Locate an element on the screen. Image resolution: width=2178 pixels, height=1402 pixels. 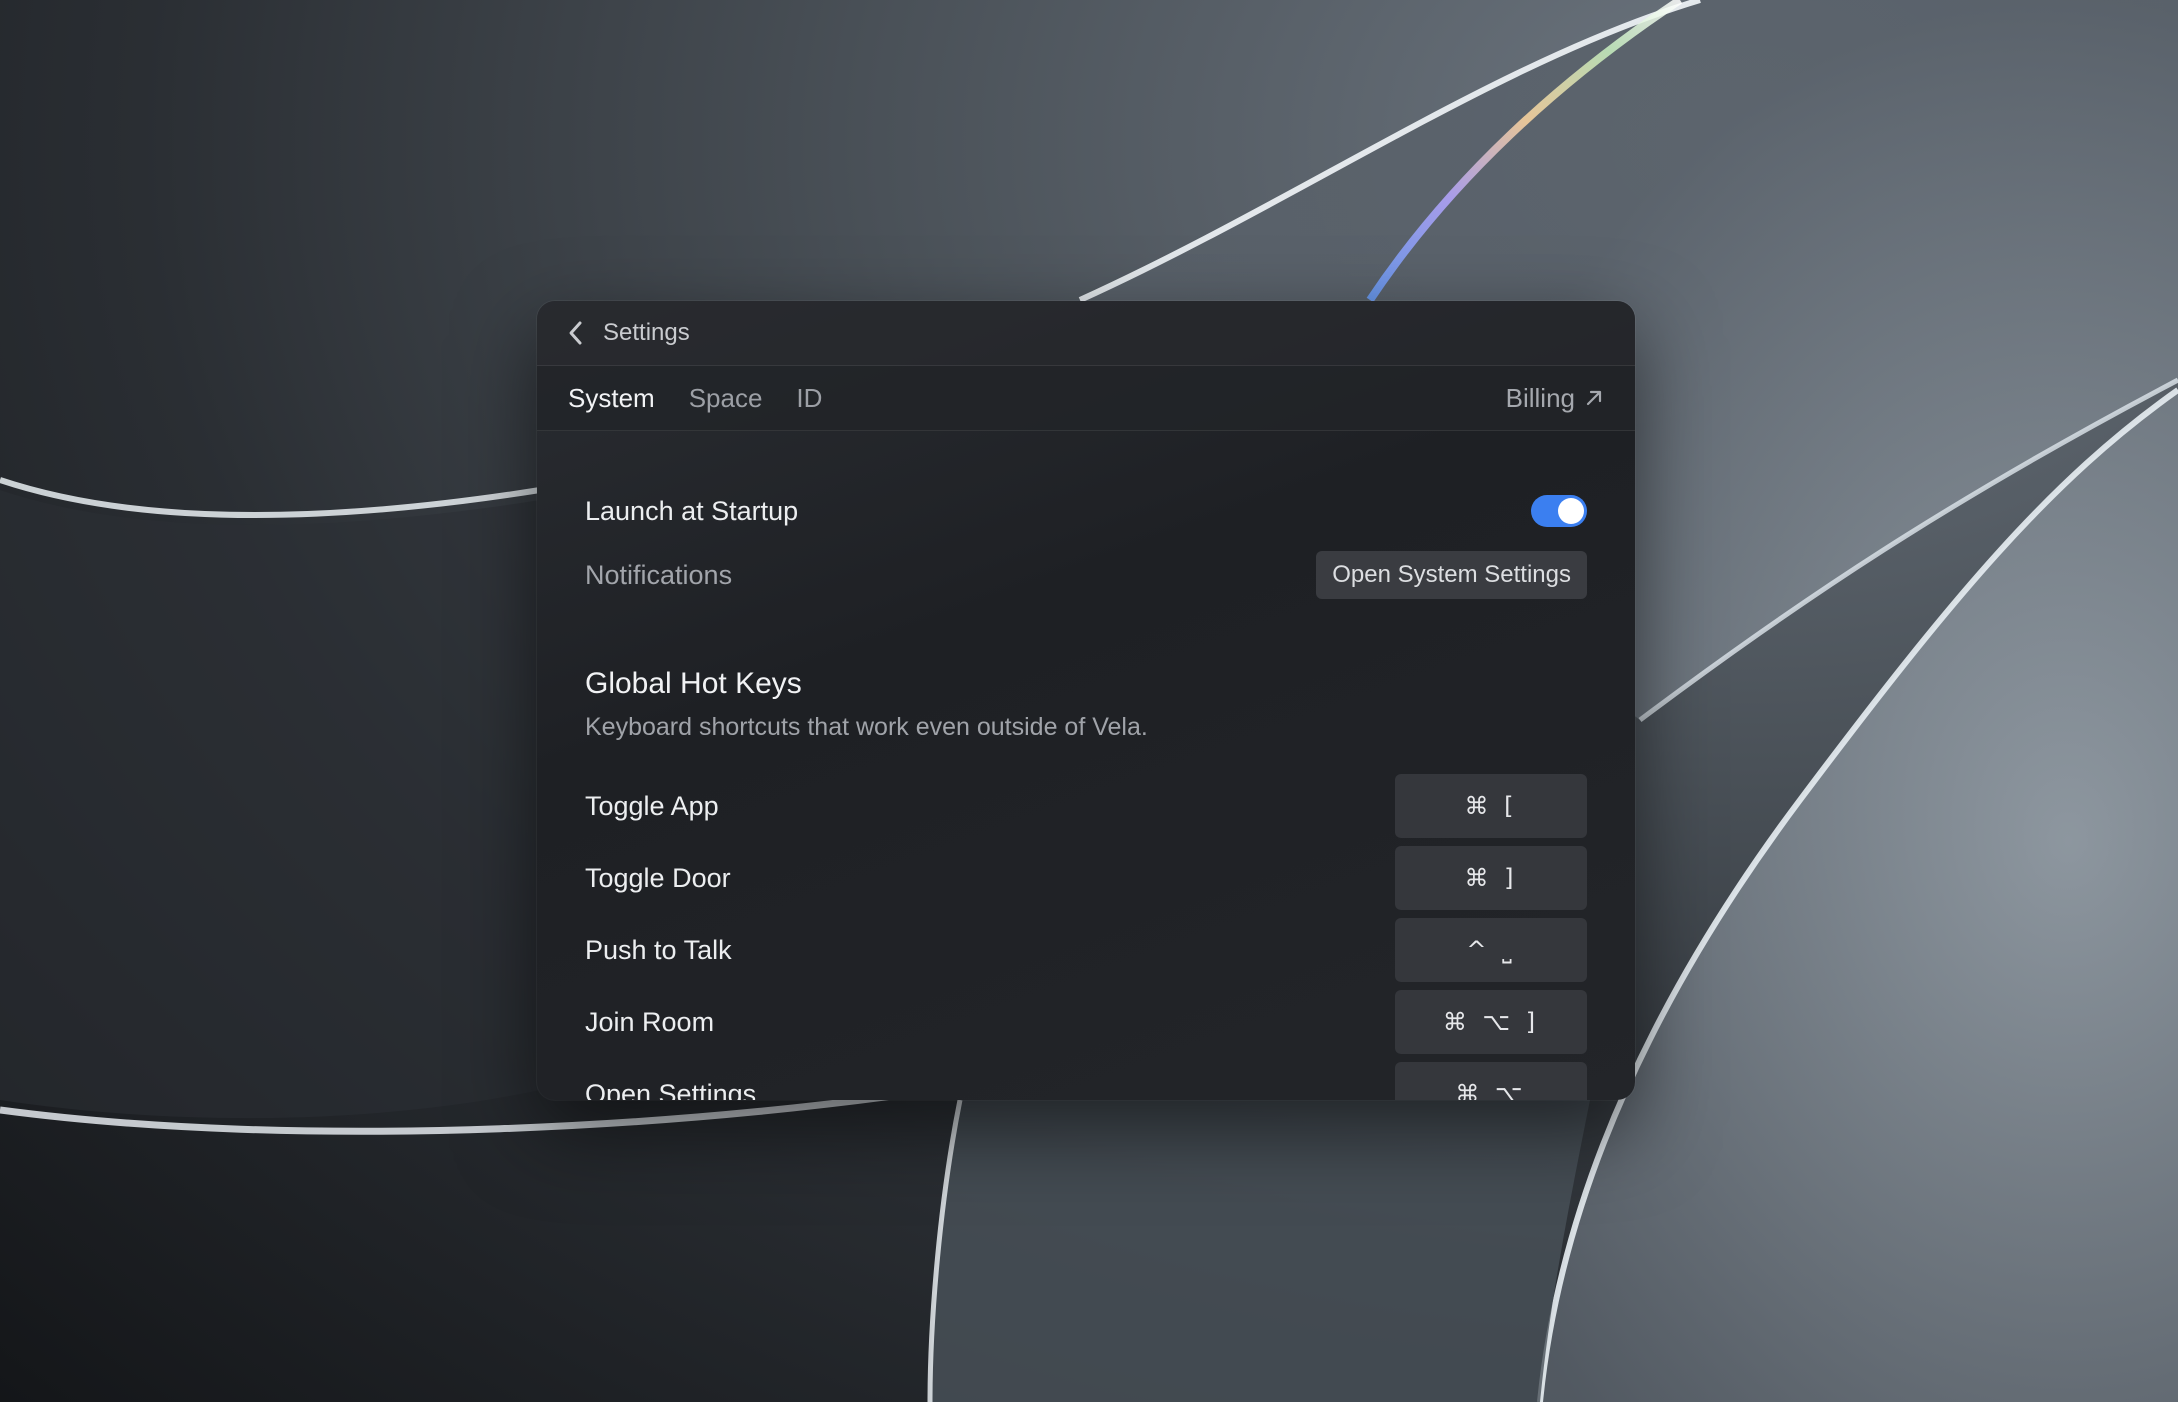
hotkey-row-push-to-talk: Push to Talk ^ ⎵ is located at coordinates (1086, 950).